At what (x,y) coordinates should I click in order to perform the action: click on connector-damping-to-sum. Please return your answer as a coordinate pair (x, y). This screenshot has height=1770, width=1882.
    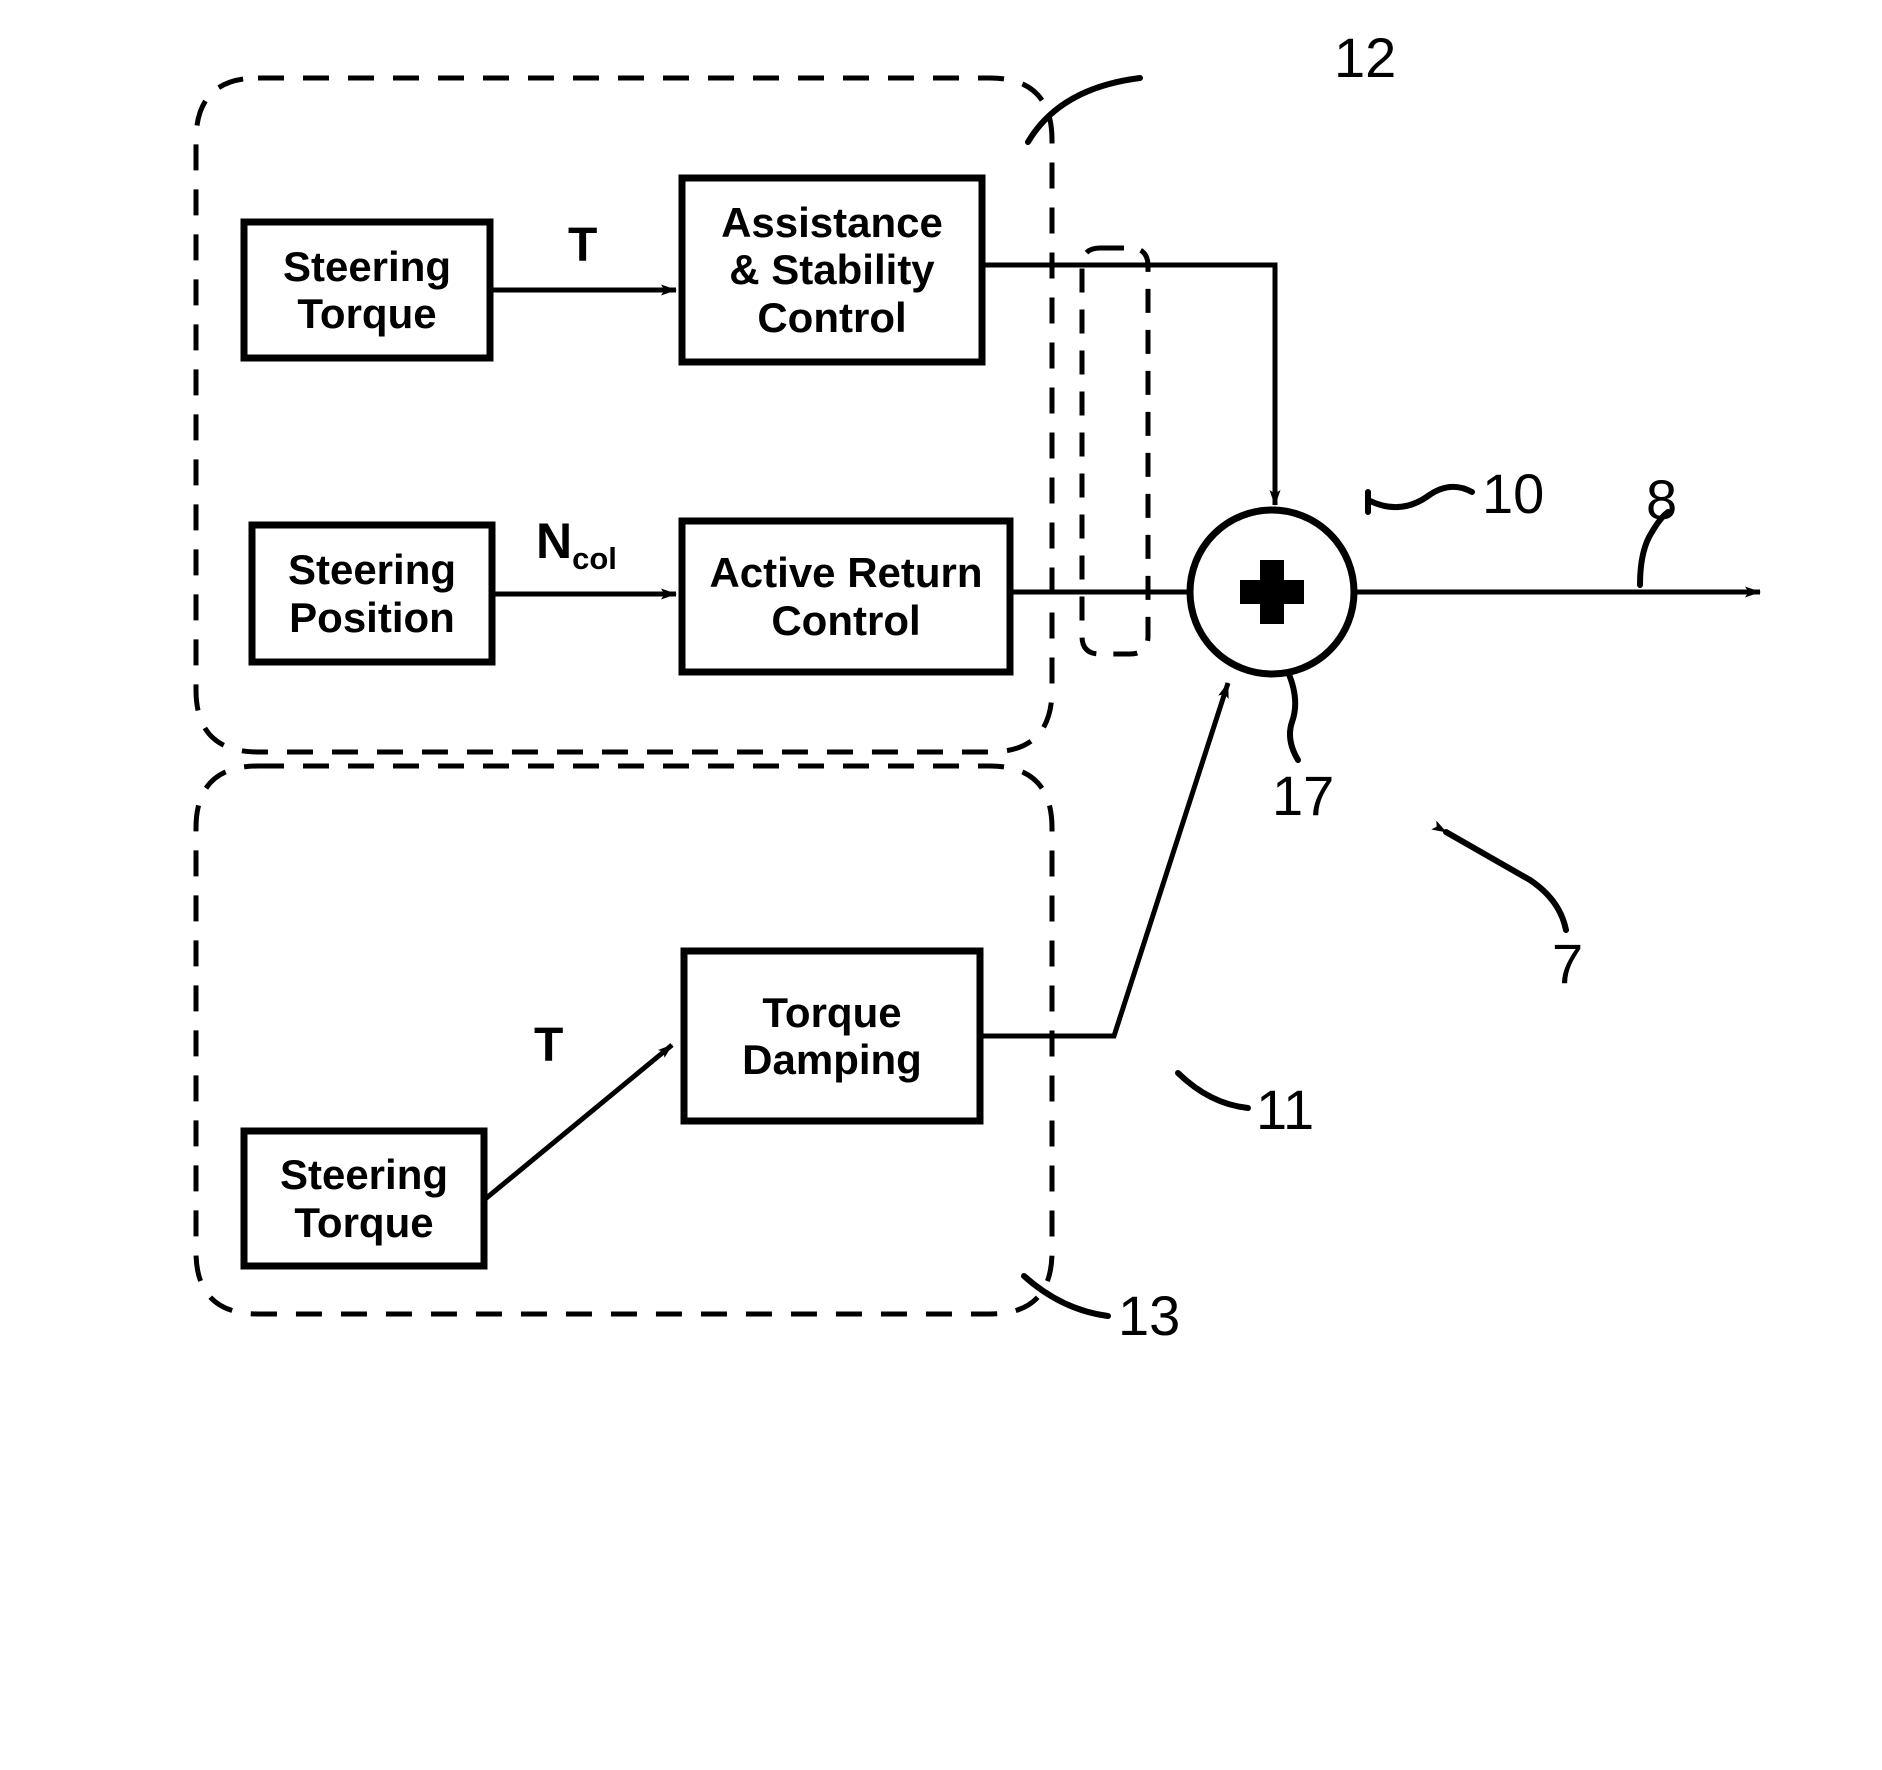
    Looking at the image, I should click on (1105, 860).